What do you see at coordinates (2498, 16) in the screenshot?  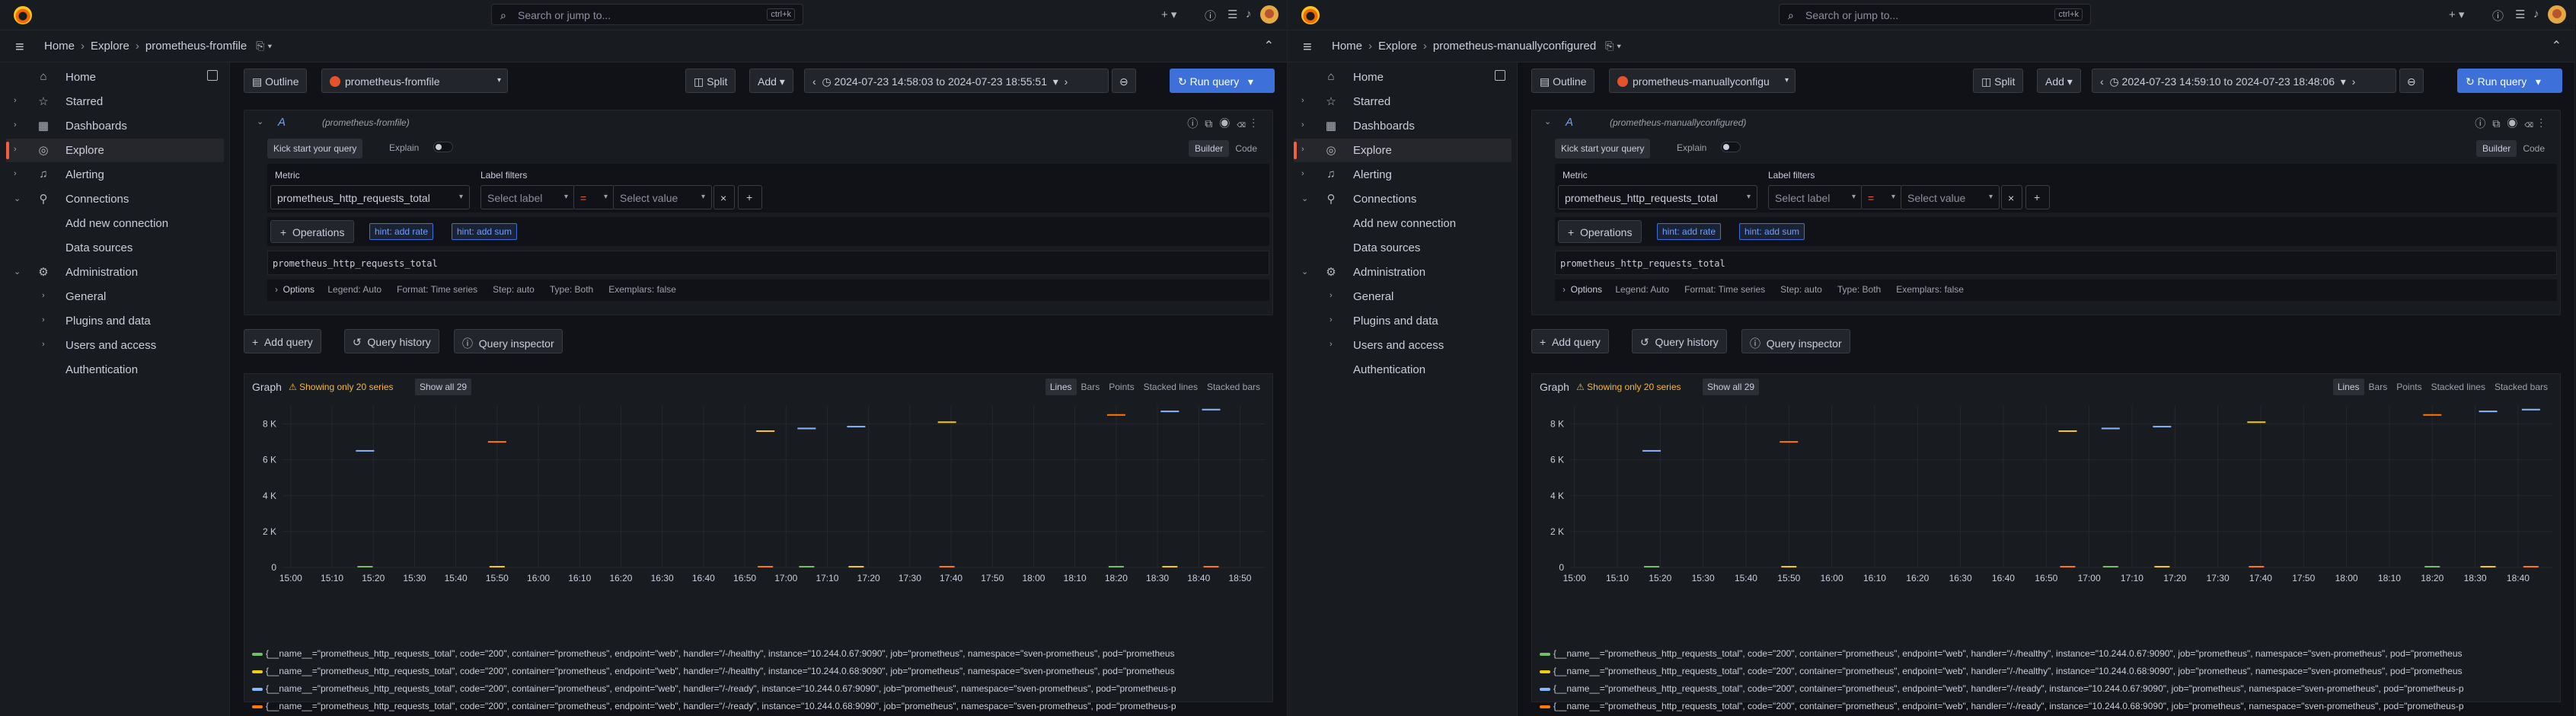 I see `help-icon: ⓘ` at bounding box center [2498, 16].